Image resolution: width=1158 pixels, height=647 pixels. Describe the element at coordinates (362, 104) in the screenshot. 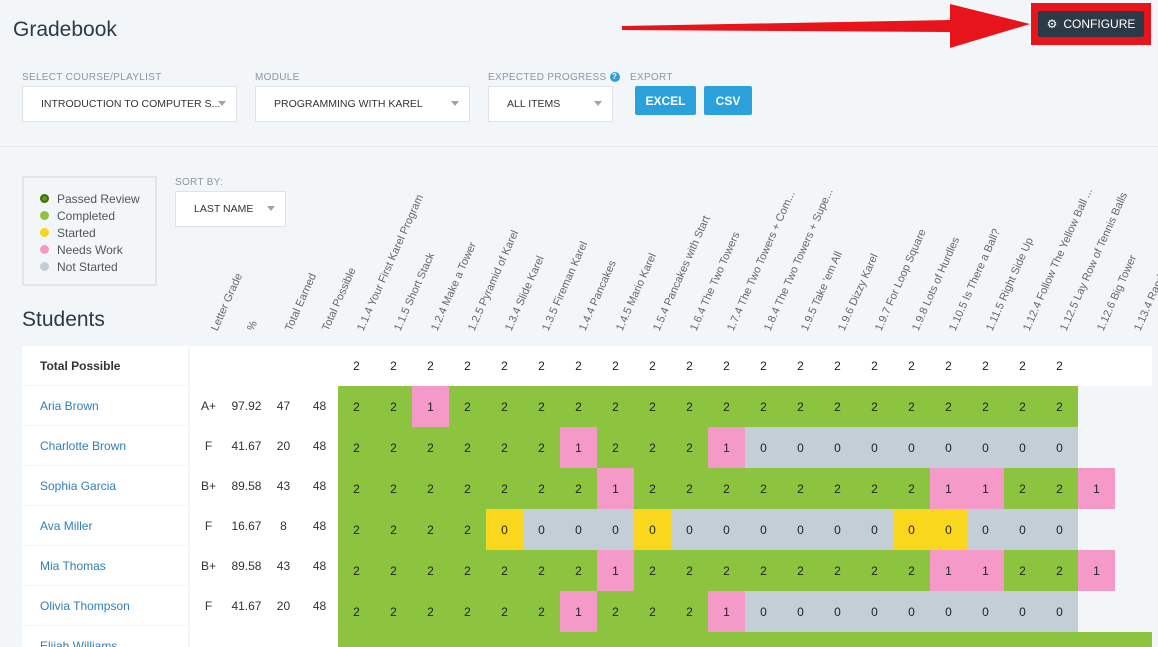

I see `module-select: PROGRAMMING WITH KAREL` at that location.